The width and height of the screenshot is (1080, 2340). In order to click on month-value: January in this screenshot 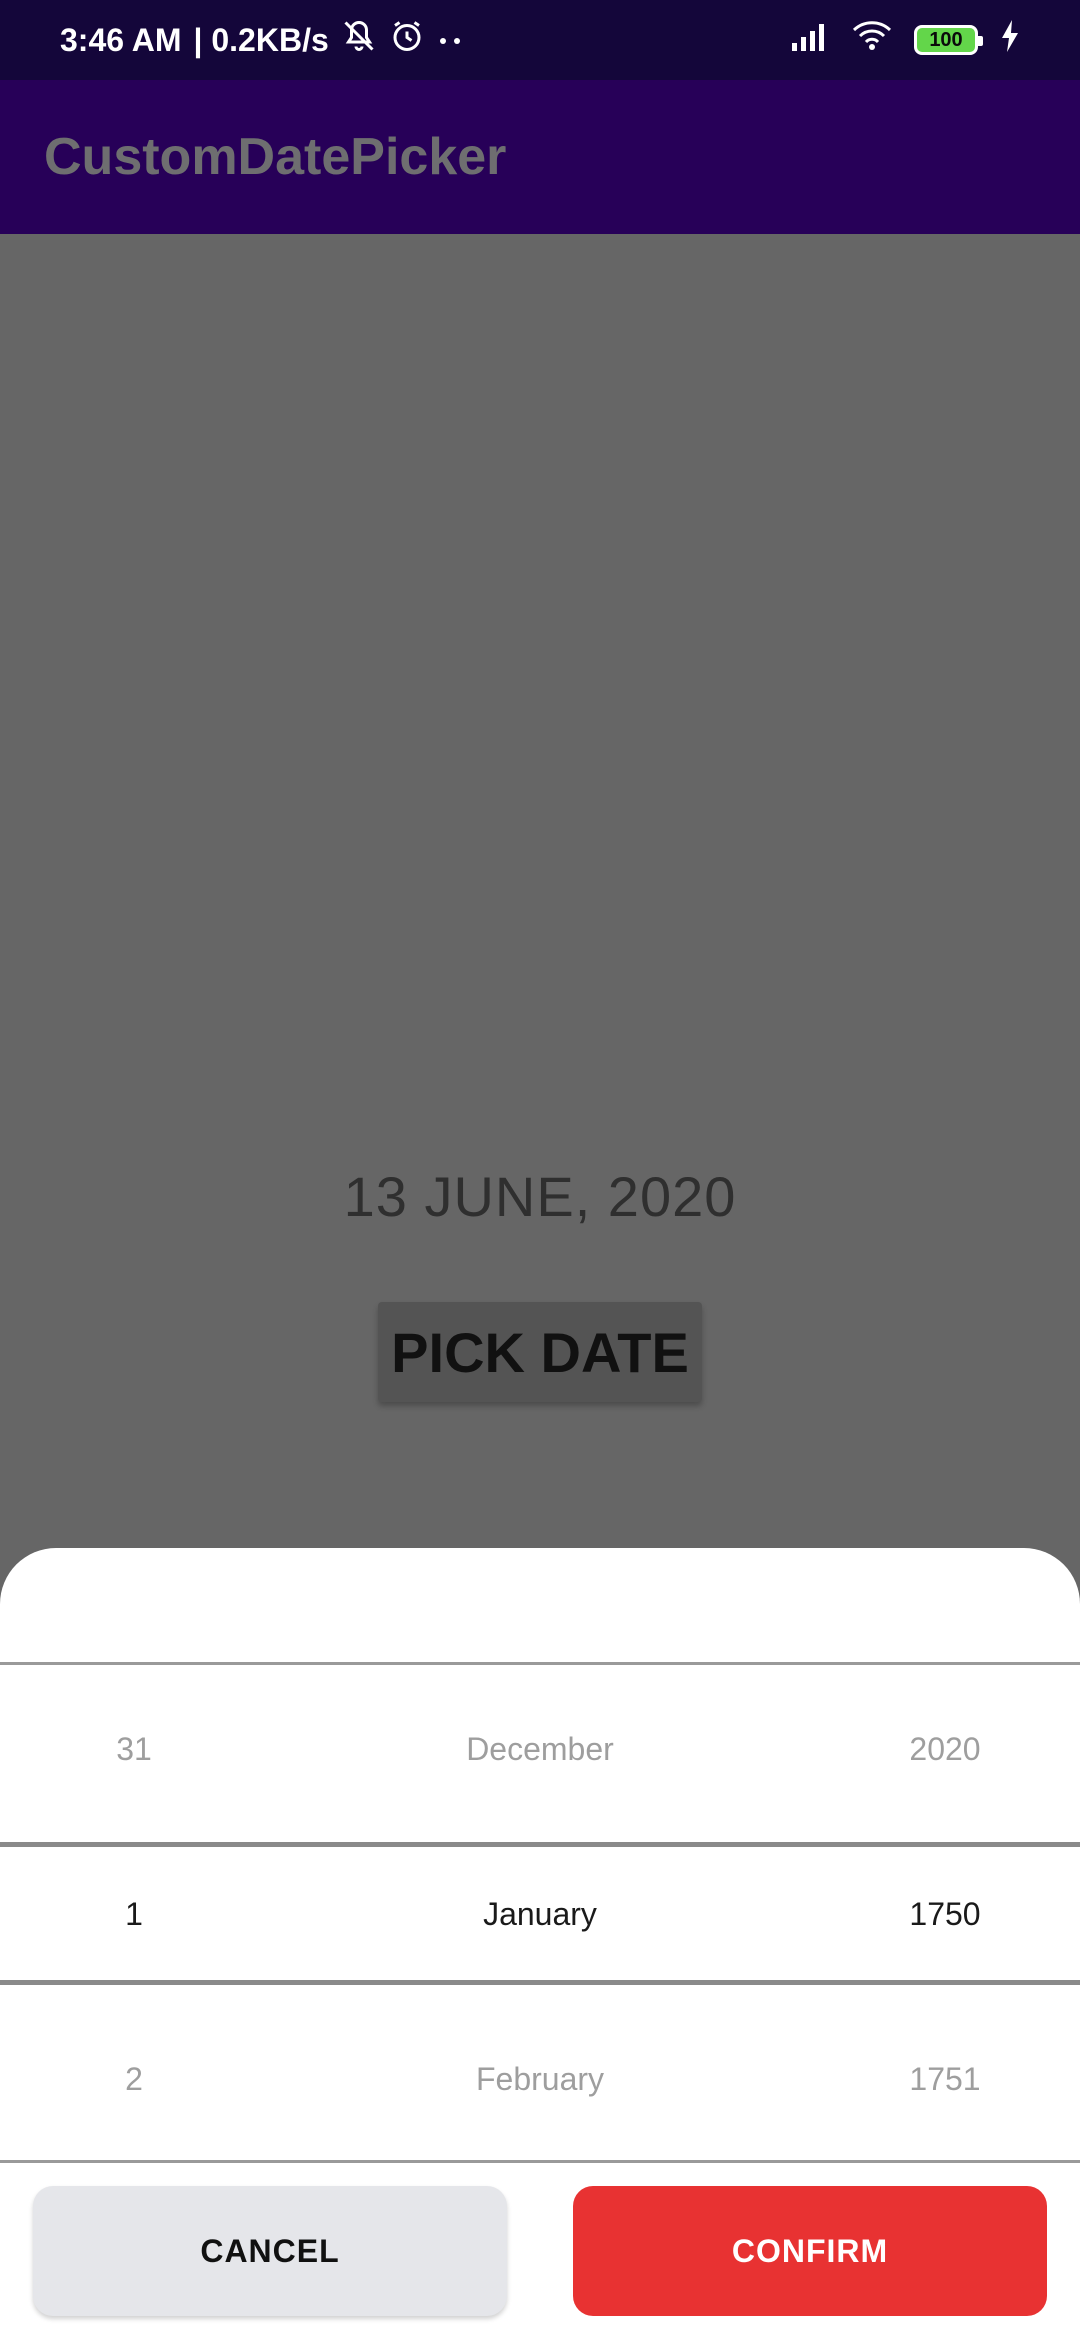, I will do `click(540, 1914)`.